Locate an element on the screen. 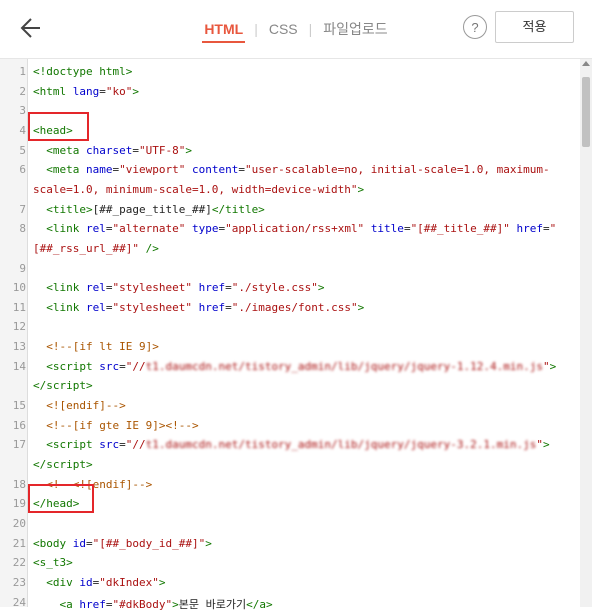 The height and width of the screenshot is (612, 592). line-number: 6 is located at coordinates (22, 170).